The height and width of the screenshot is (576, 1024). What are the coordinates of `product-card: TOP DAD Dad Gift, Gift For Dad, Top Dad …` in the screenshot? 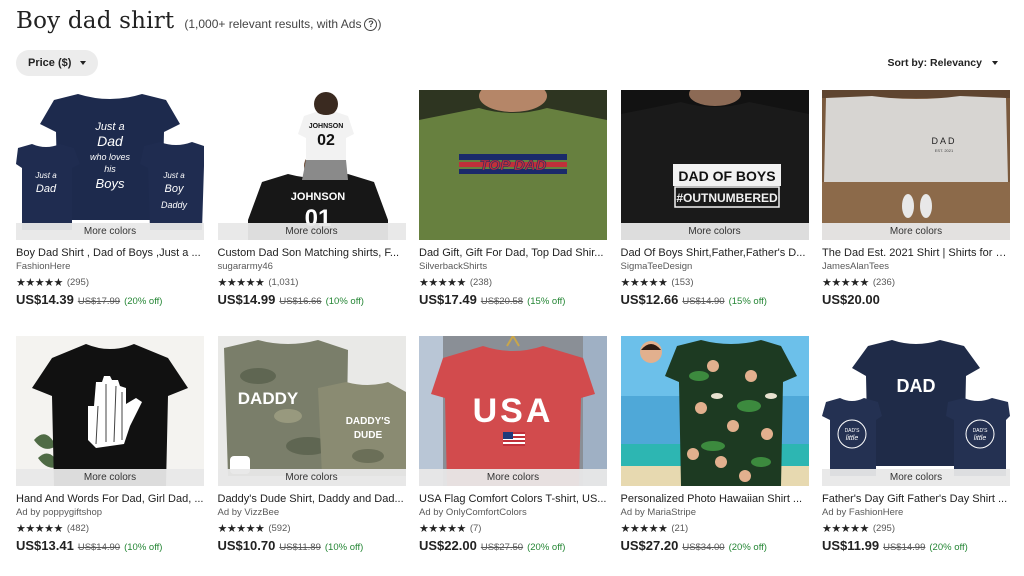 It's located at (513, 209).